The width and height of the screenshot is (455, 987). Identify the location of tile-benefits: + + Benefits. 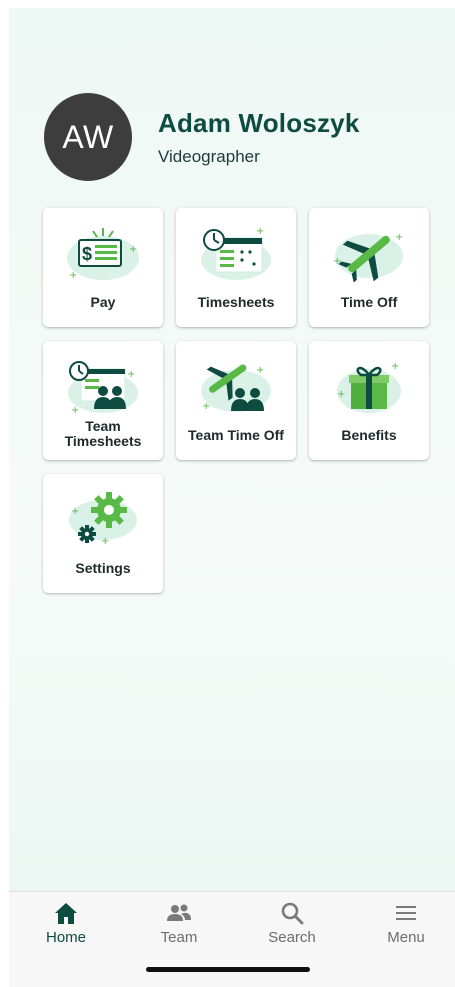
(369, 400).